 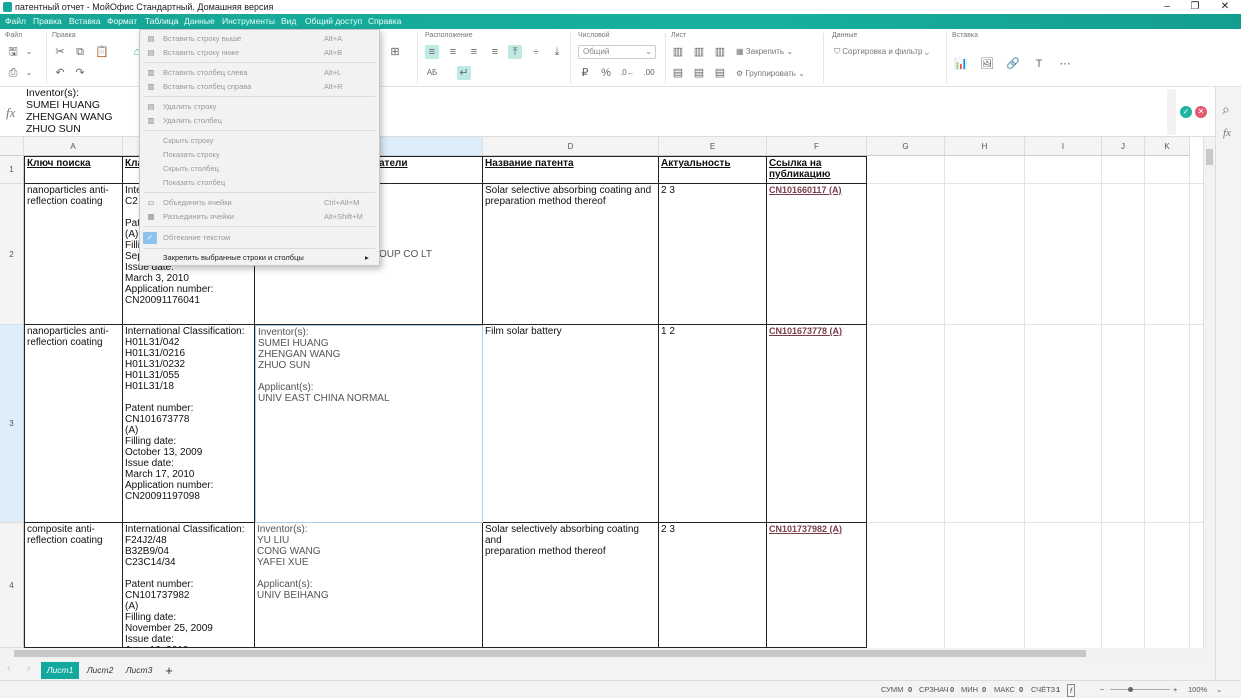 I want to click on group-button: ⚙ Группировать ⌄, so click(x=770, y=73).